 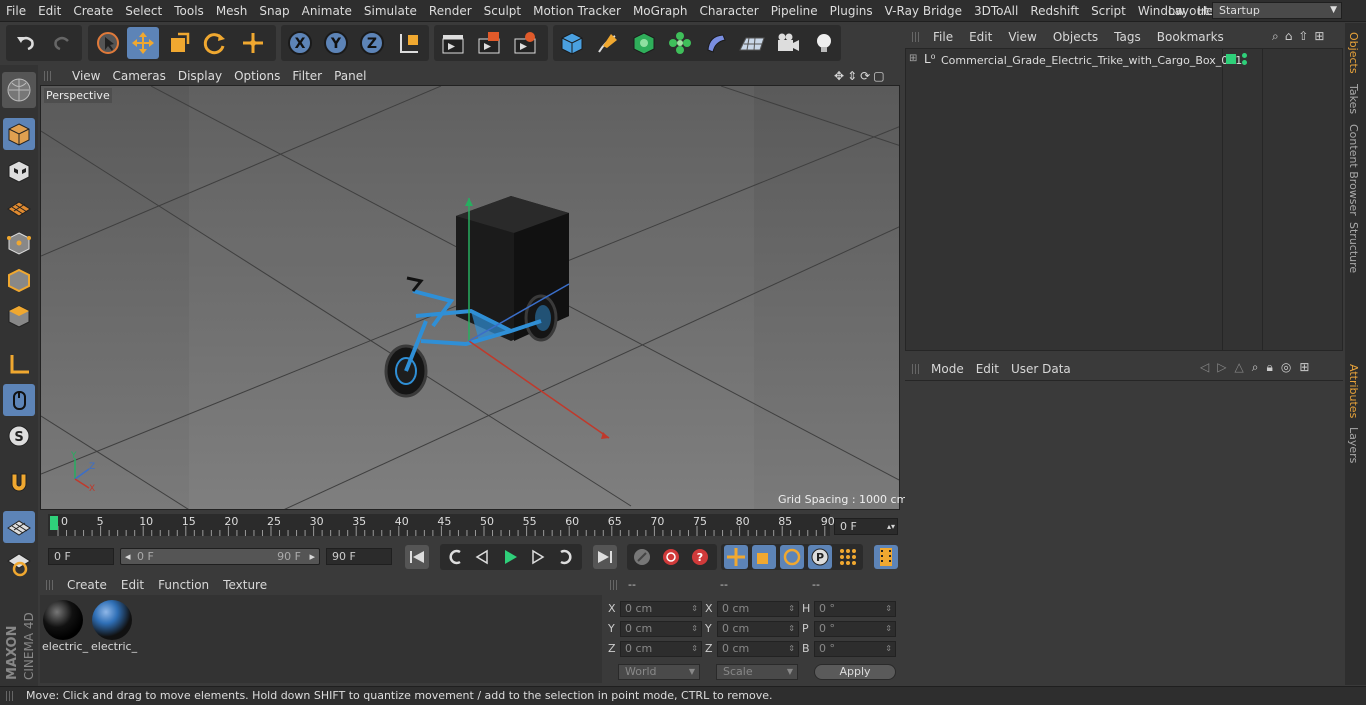 What do you see at coordinates (114, 627) in the screenshot?
I see `material-swatch: electric_` at bounding box center [114, 627].